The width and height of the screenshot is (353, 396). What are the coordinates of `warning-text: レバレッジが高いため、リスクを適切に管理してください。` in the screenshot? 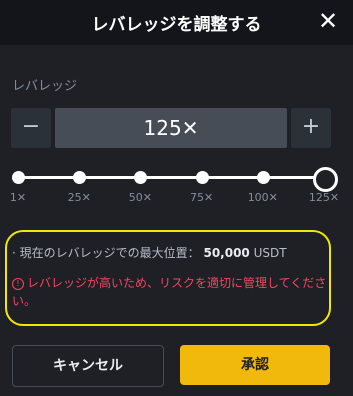 It's located at (169, 292).